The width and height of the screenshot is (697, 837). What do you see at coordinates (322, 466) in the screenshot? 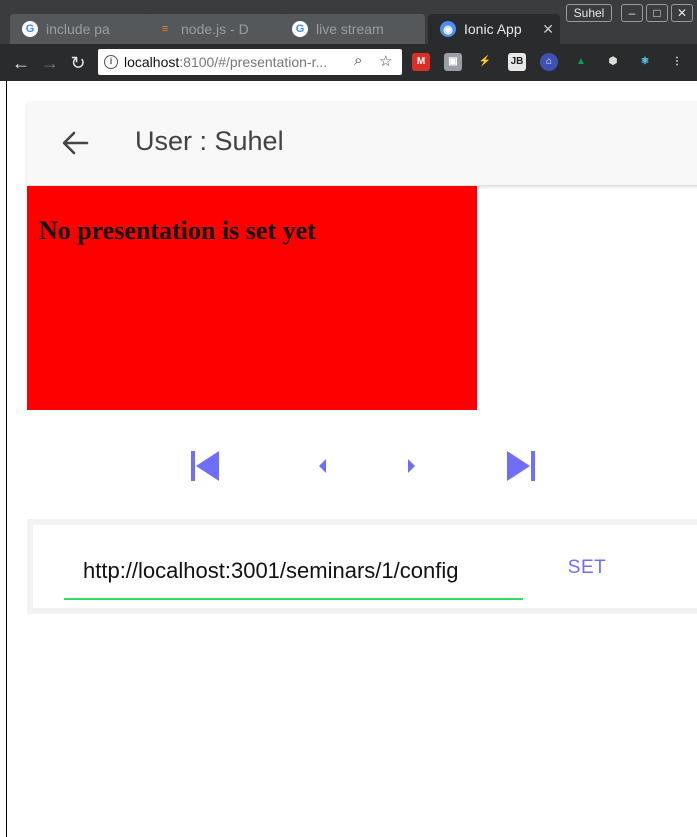
I see `previous-slide-icon` at bounding box center [322, 466].